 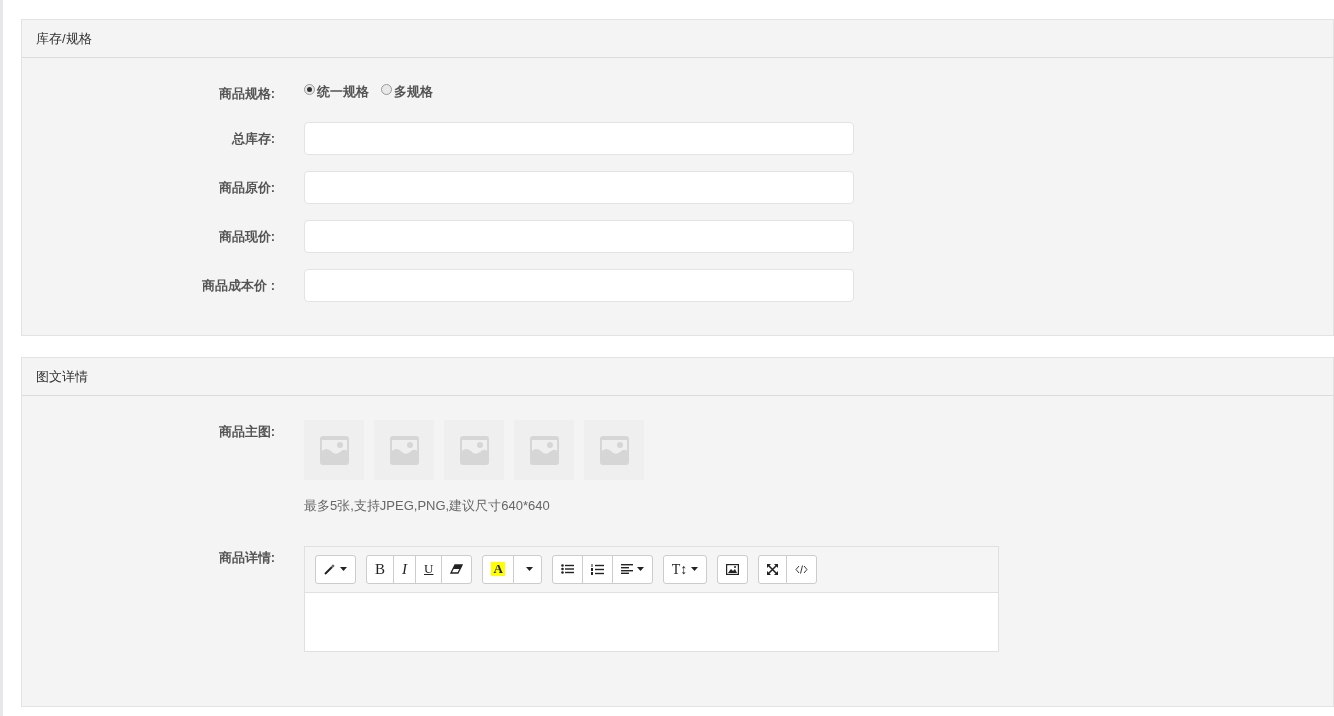 I want to click on picture-button, so click(x=733, y=569).